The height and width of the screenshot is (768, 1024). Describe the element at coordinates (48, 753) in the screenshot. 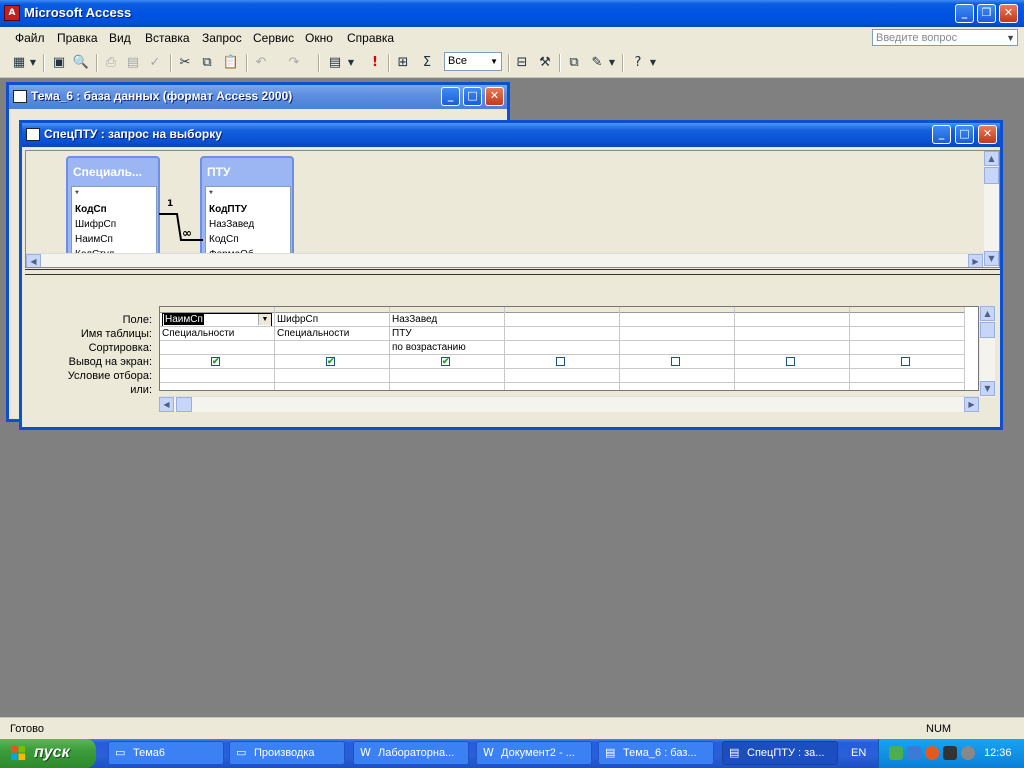

I see `start-button: пуск` at that location.